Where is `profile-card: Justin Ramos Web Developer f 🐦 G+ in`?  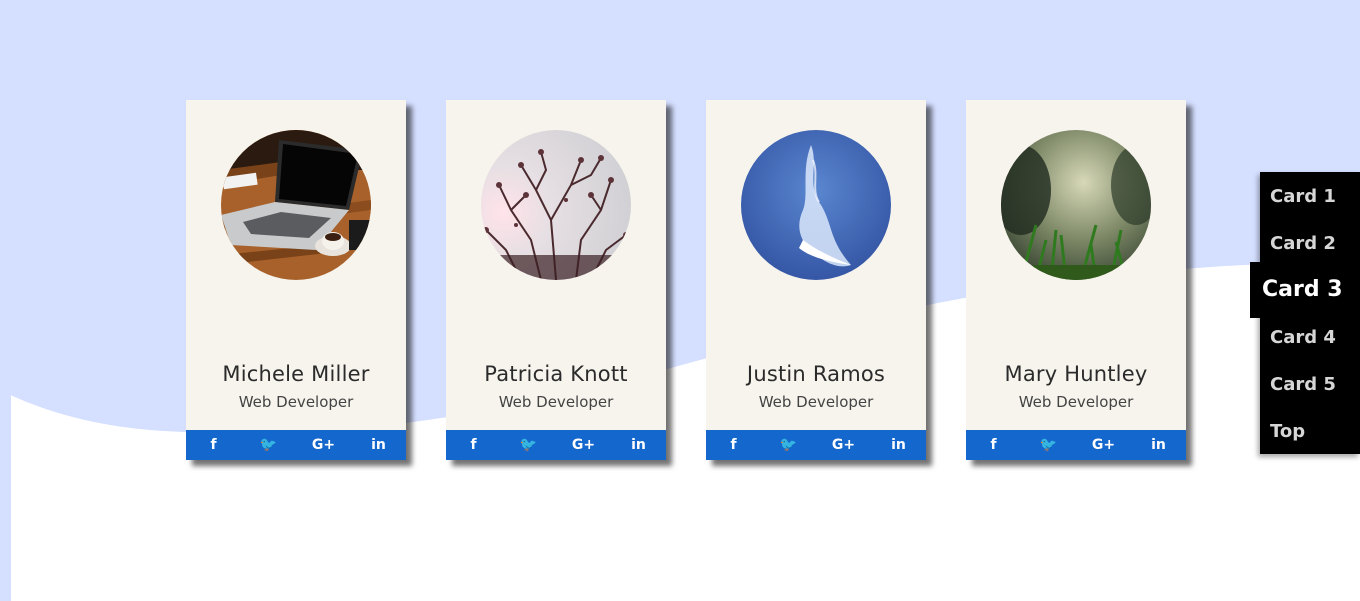
profile-card: Justin Ramos Web Developer f 🐦 G+ in is located at coordinates (816, 280).